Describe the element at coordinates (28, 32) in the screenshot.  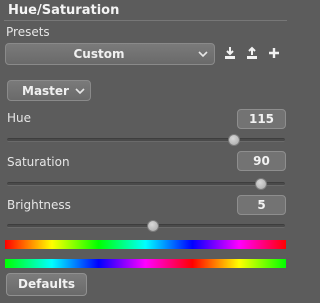
I see `presets-label: Presets` at that location.